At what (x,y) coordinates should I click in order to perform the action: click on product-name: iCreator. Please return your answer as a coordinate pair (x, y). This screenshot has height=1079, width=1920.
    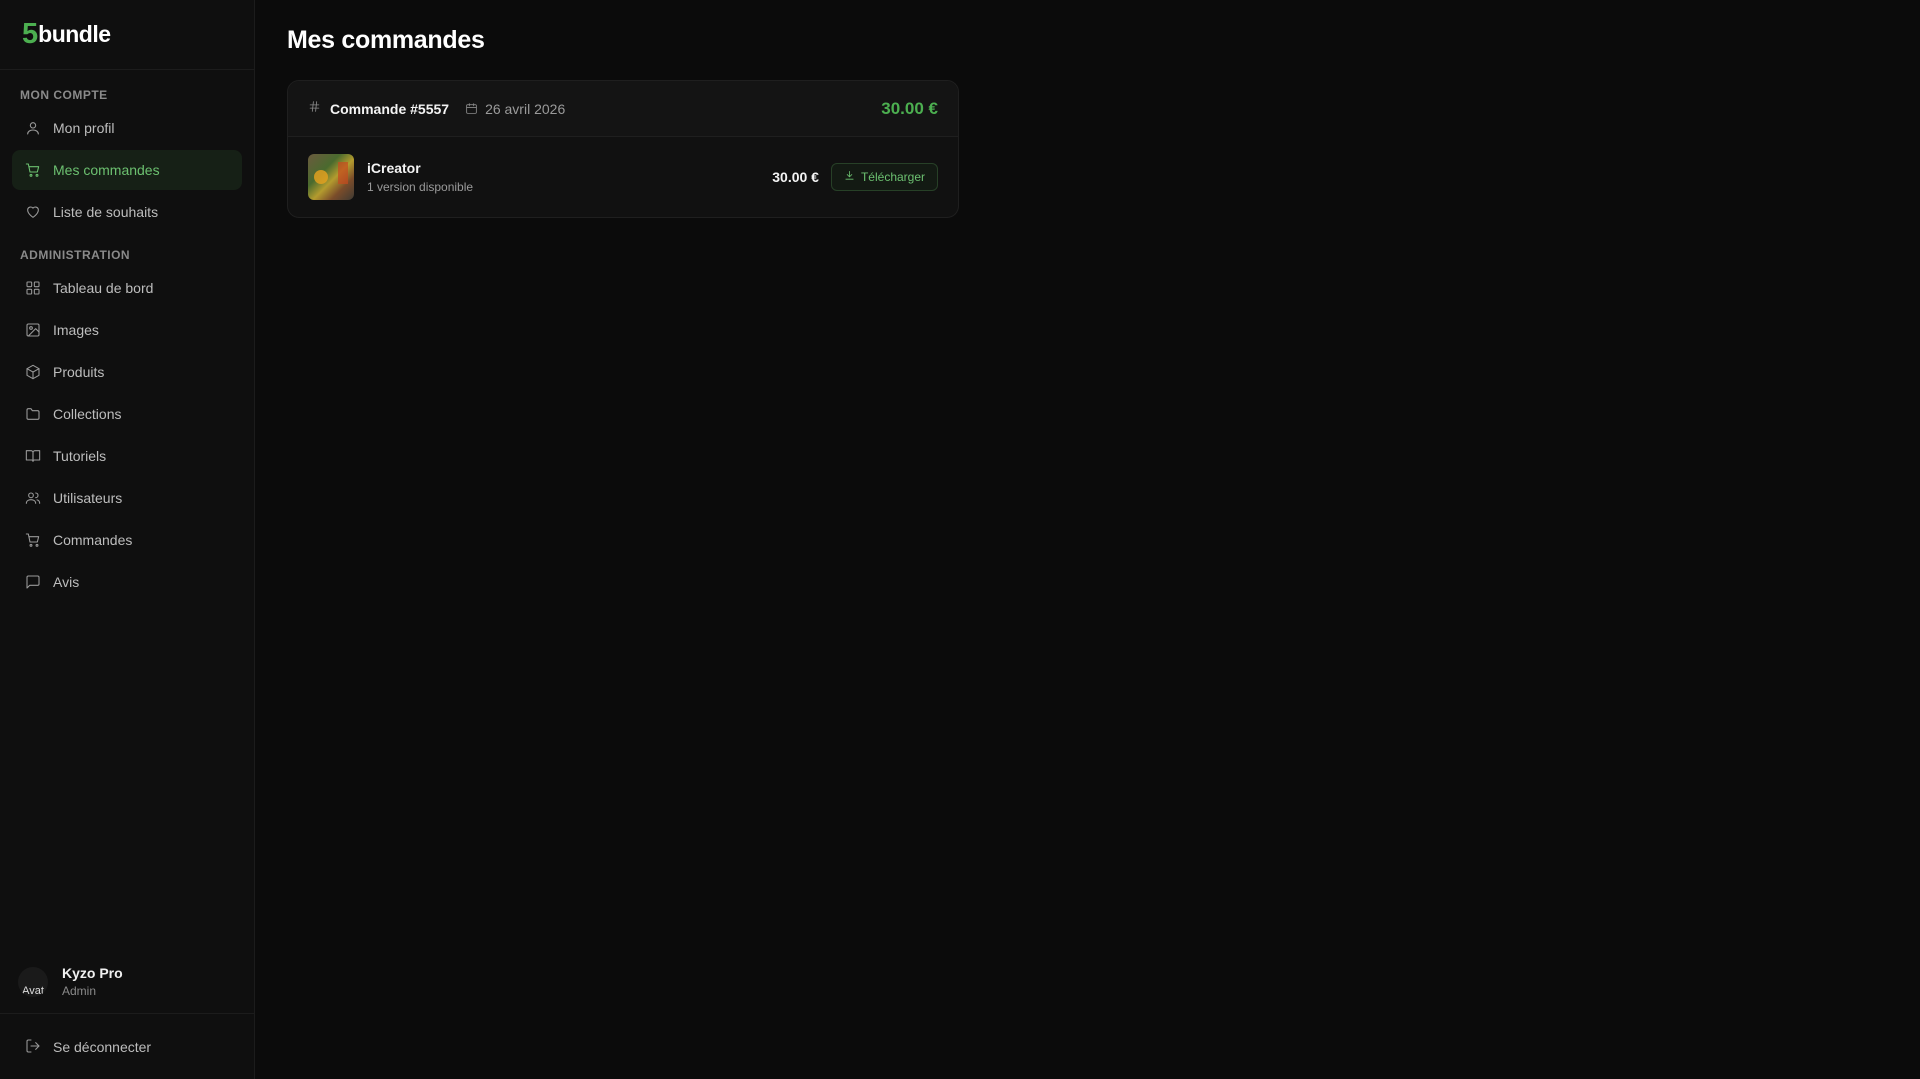
    Looking at the image, I should click on (394, 168).